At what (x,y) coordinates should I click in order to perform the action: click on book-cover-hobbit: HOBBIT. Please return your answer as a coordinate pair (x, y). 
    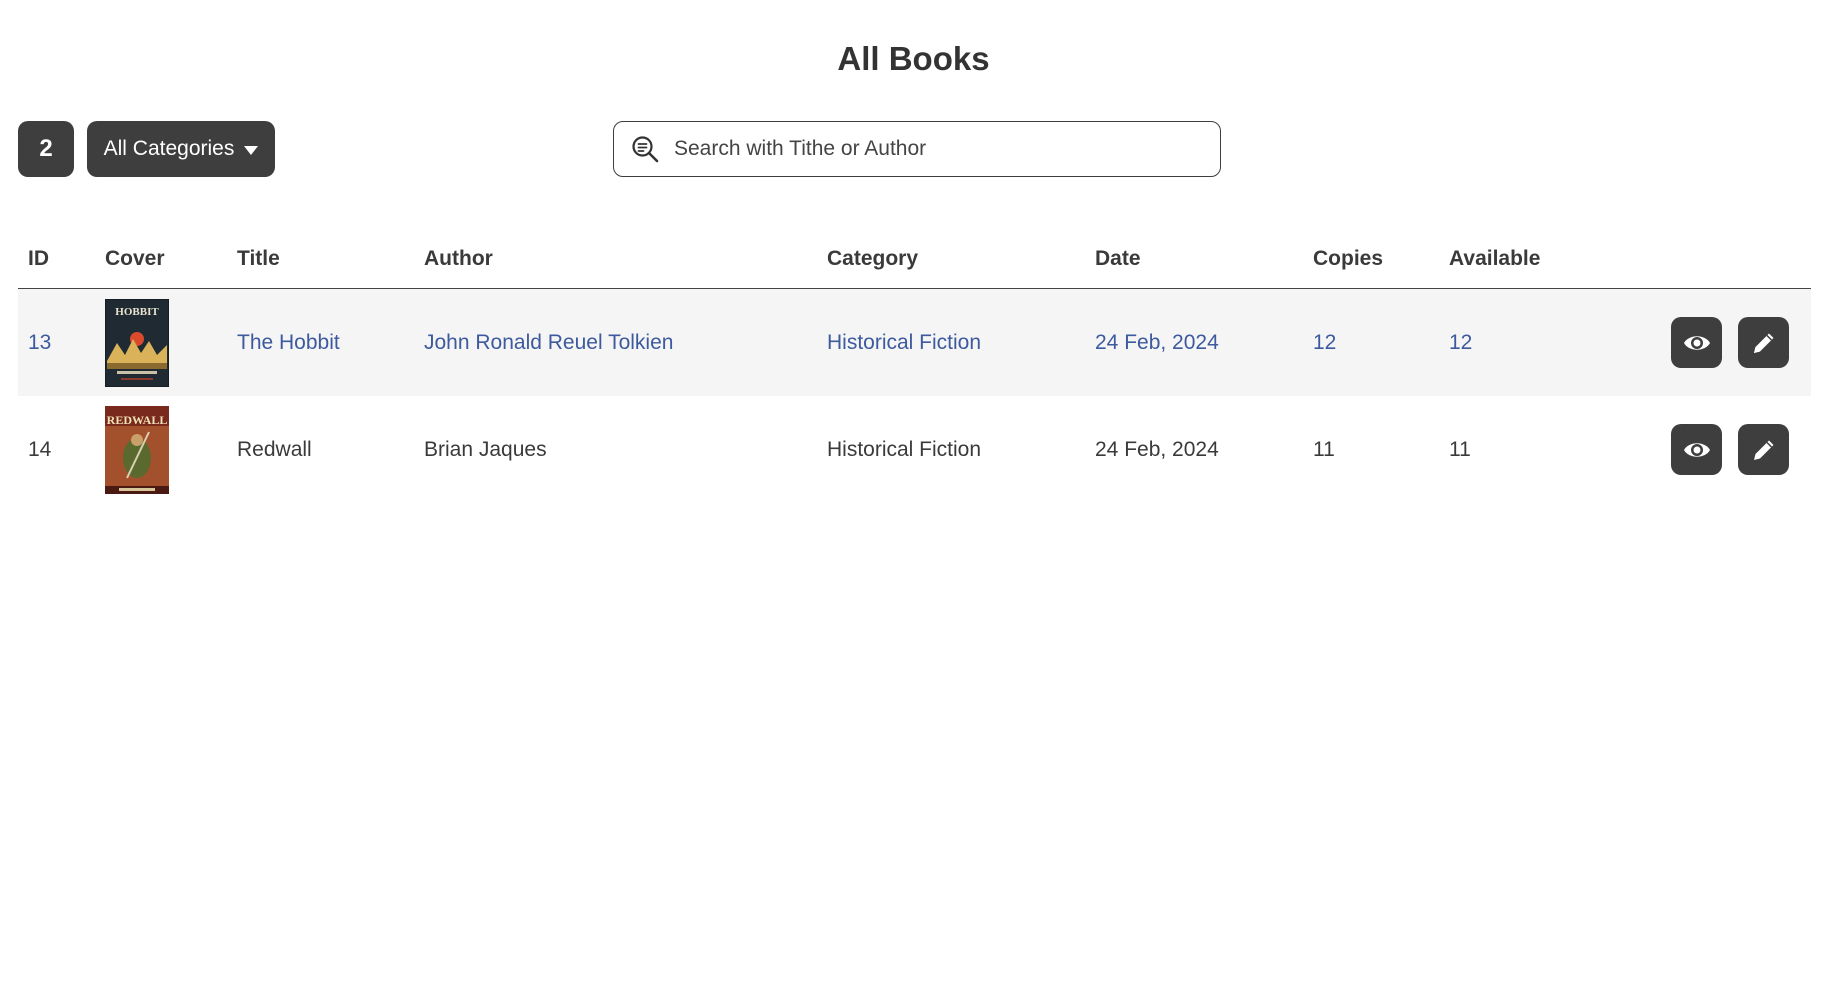
    Looking at the image, I should click on (137, 342).